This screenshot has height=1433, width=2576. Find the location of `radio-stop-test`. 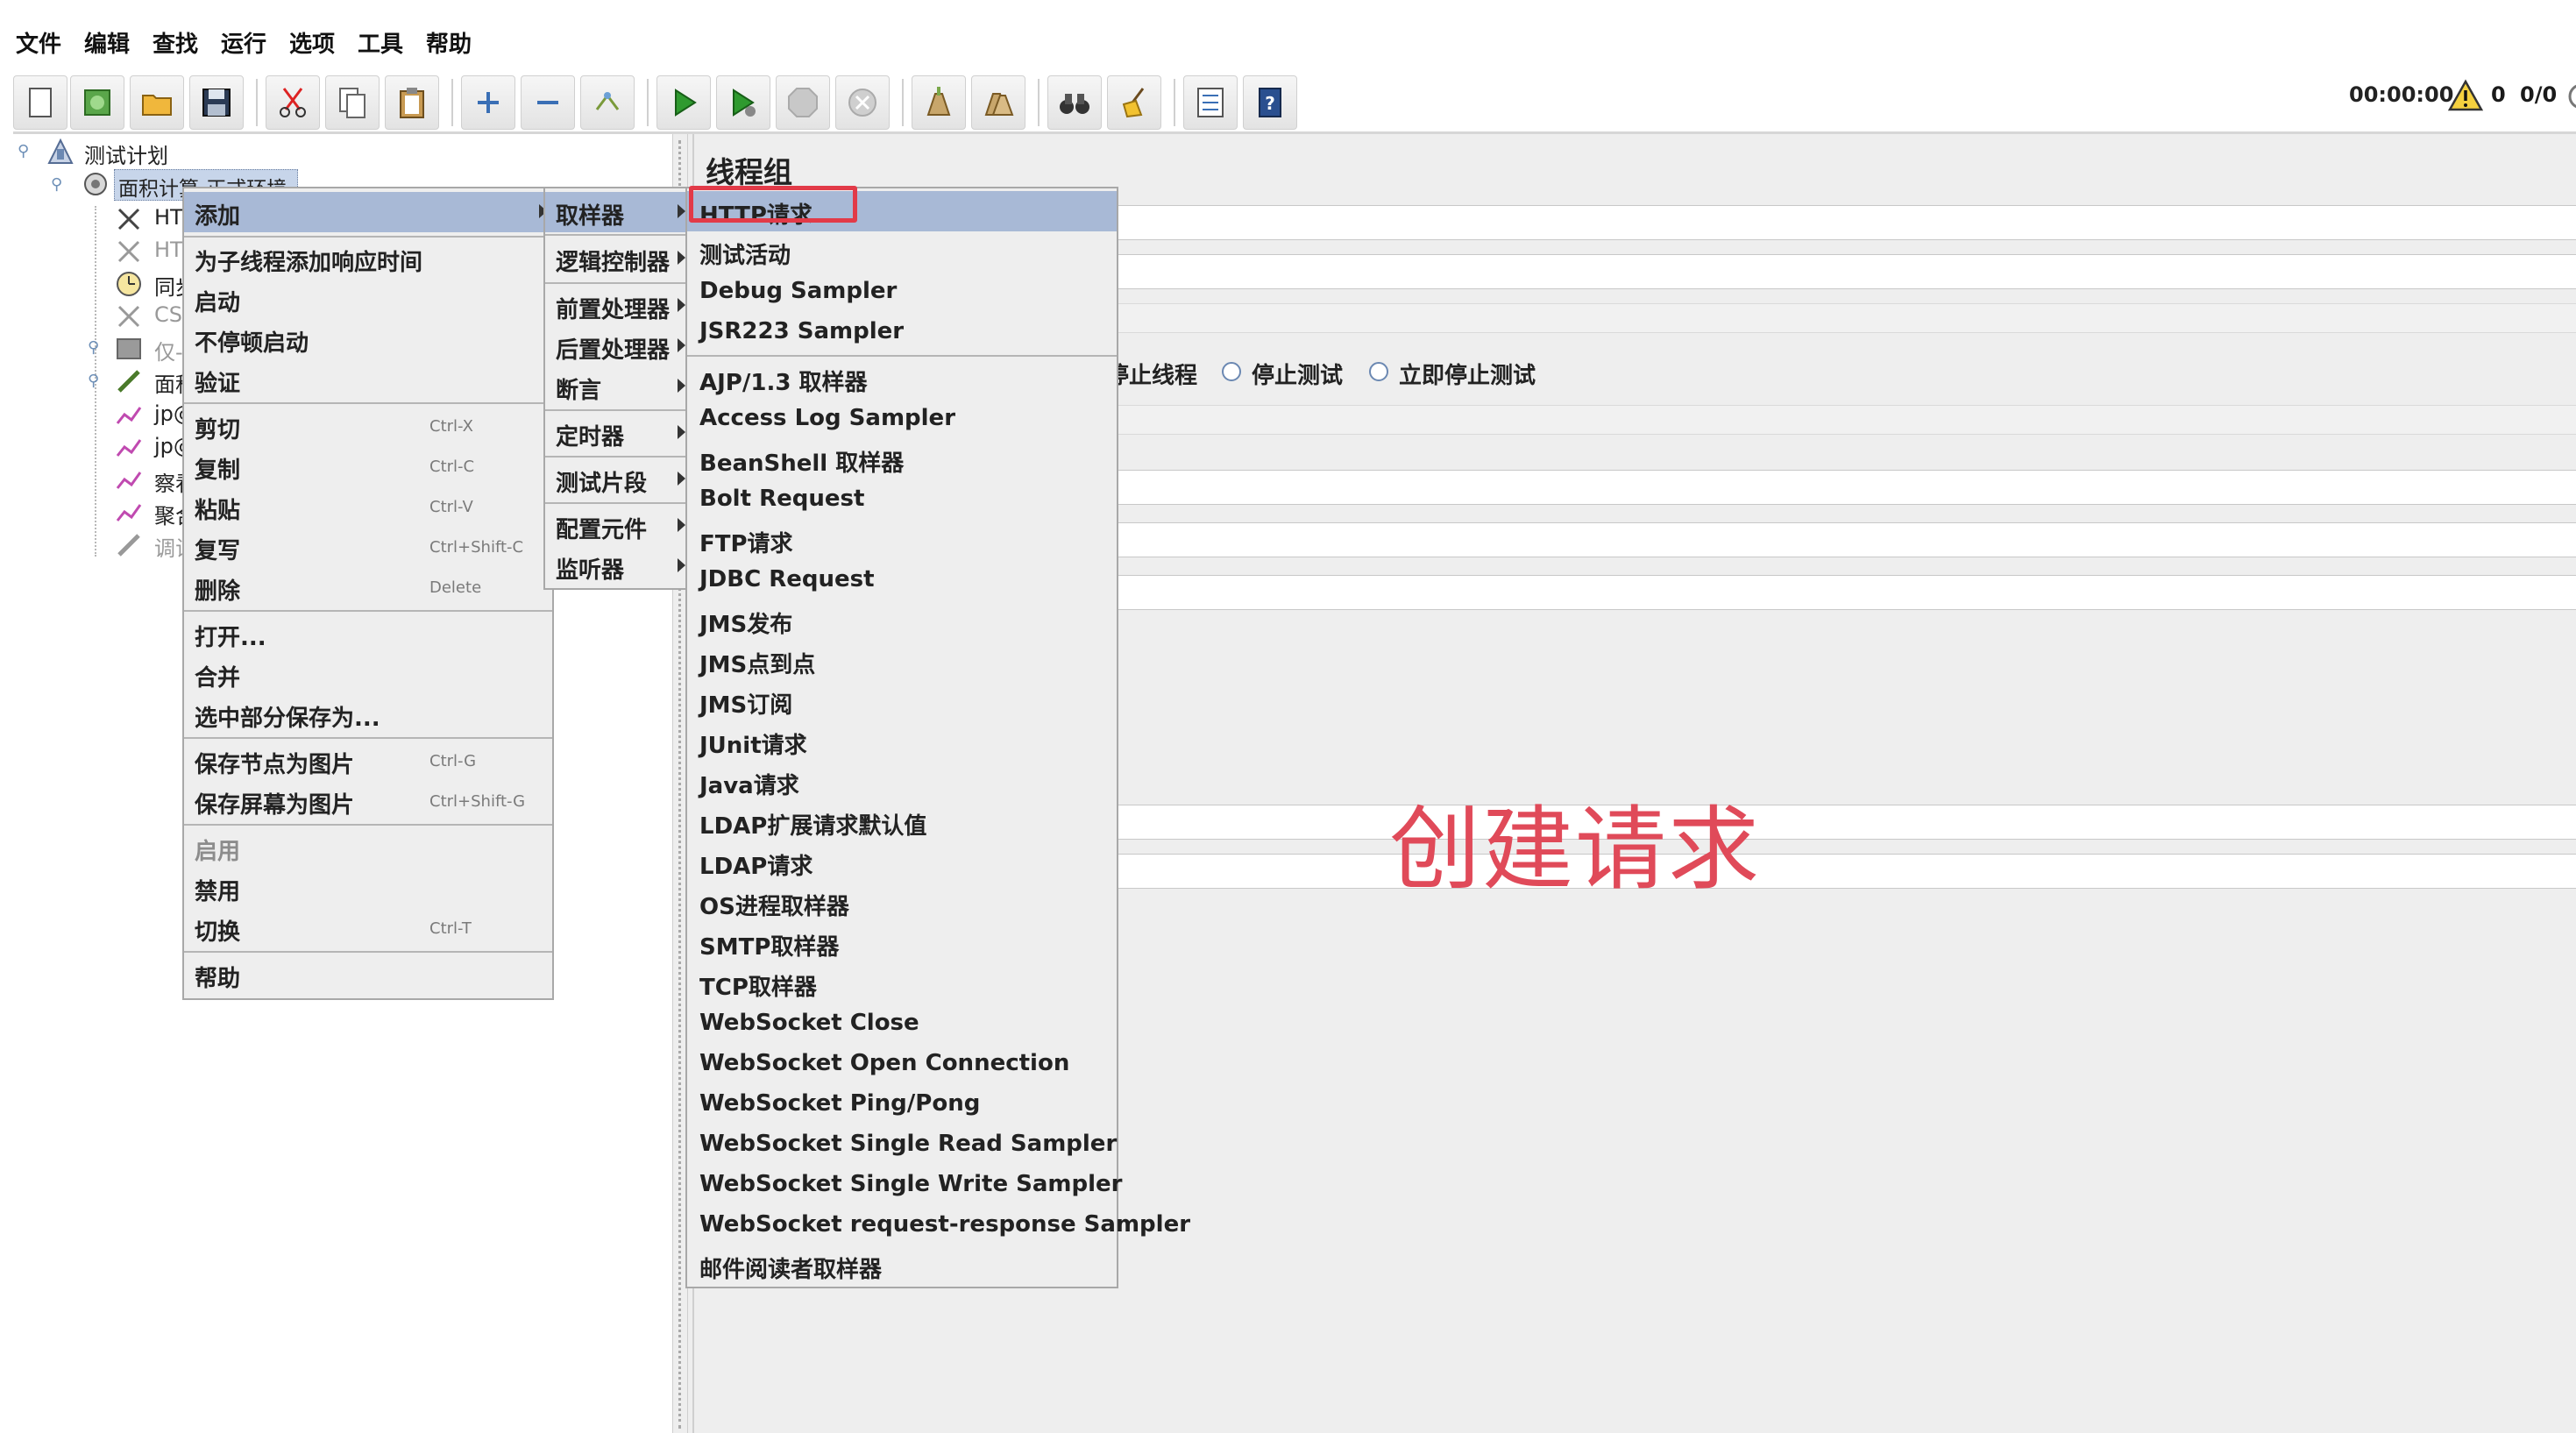

radio-stop-test is located at coordinates (1231, 371).